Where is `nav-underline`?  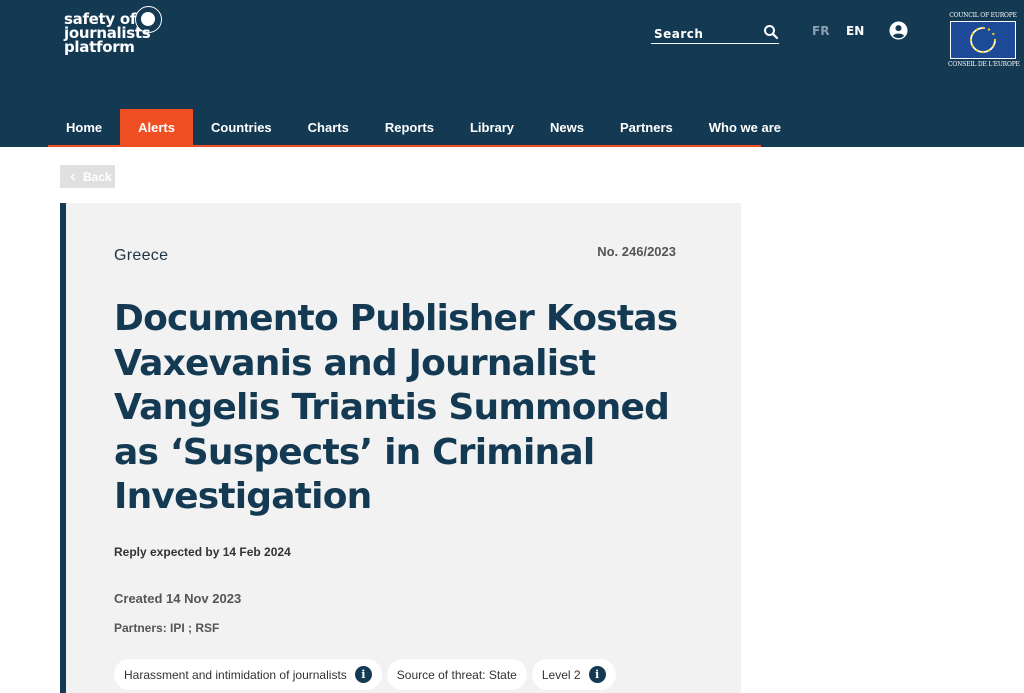 nav-underline is located at coordinates (404, 146).